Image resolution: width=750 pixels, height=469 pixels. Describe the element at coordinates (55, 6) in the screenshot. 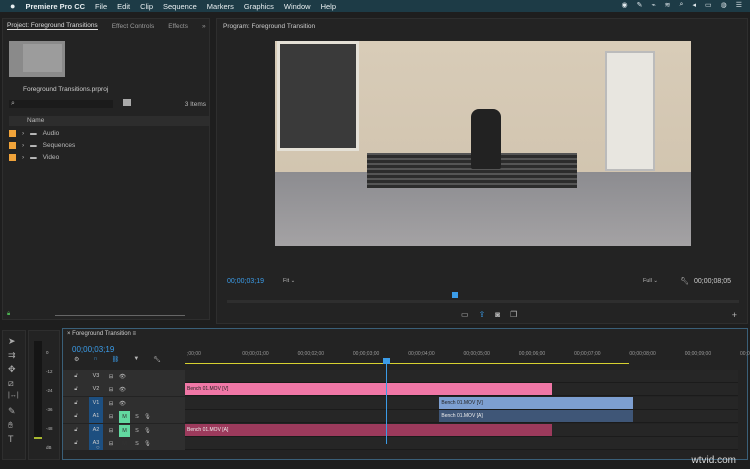

I see `app-menu: Premiere Pro CC` at that location.